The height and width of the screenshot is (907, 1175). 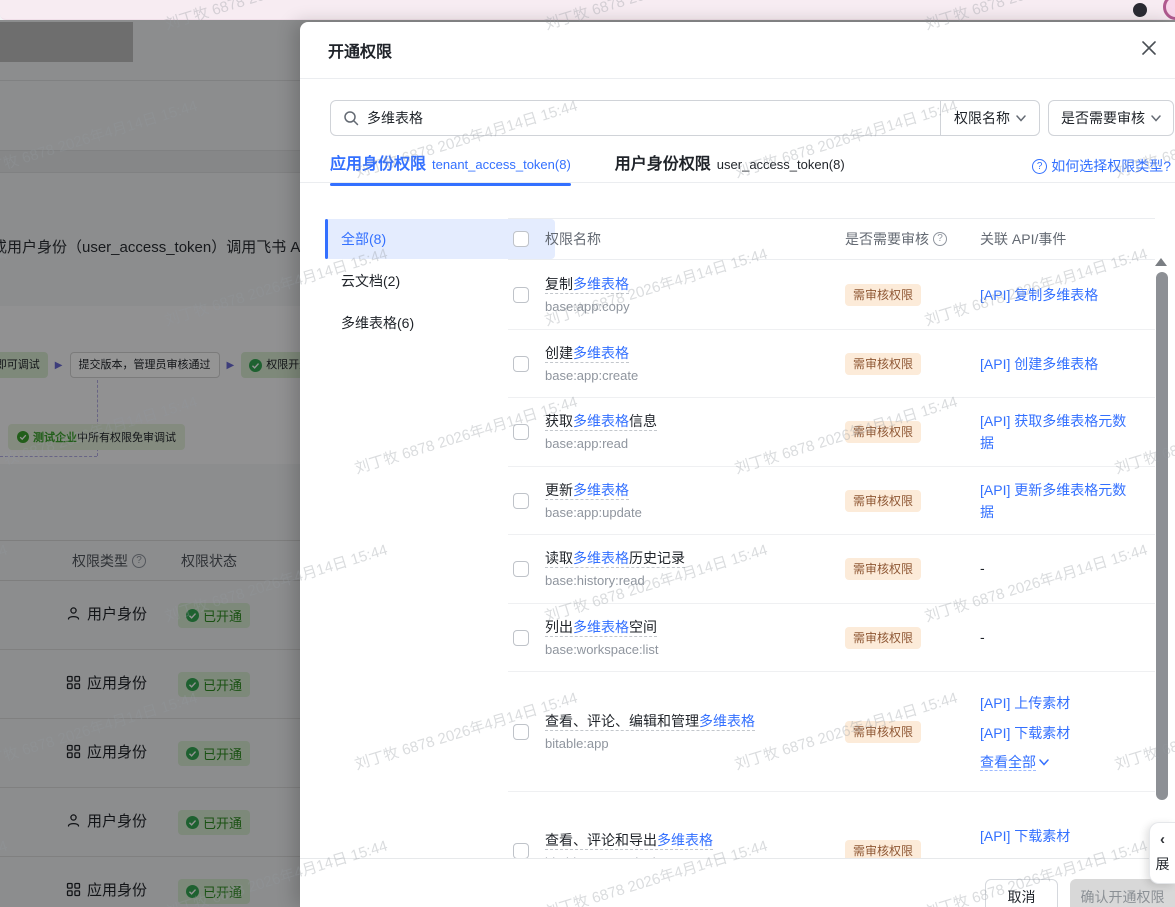 What do you see at coordinates (587, 306) in the screenshot?
I see `permission-code: base:app:copy` at bounding box center [587, 306].